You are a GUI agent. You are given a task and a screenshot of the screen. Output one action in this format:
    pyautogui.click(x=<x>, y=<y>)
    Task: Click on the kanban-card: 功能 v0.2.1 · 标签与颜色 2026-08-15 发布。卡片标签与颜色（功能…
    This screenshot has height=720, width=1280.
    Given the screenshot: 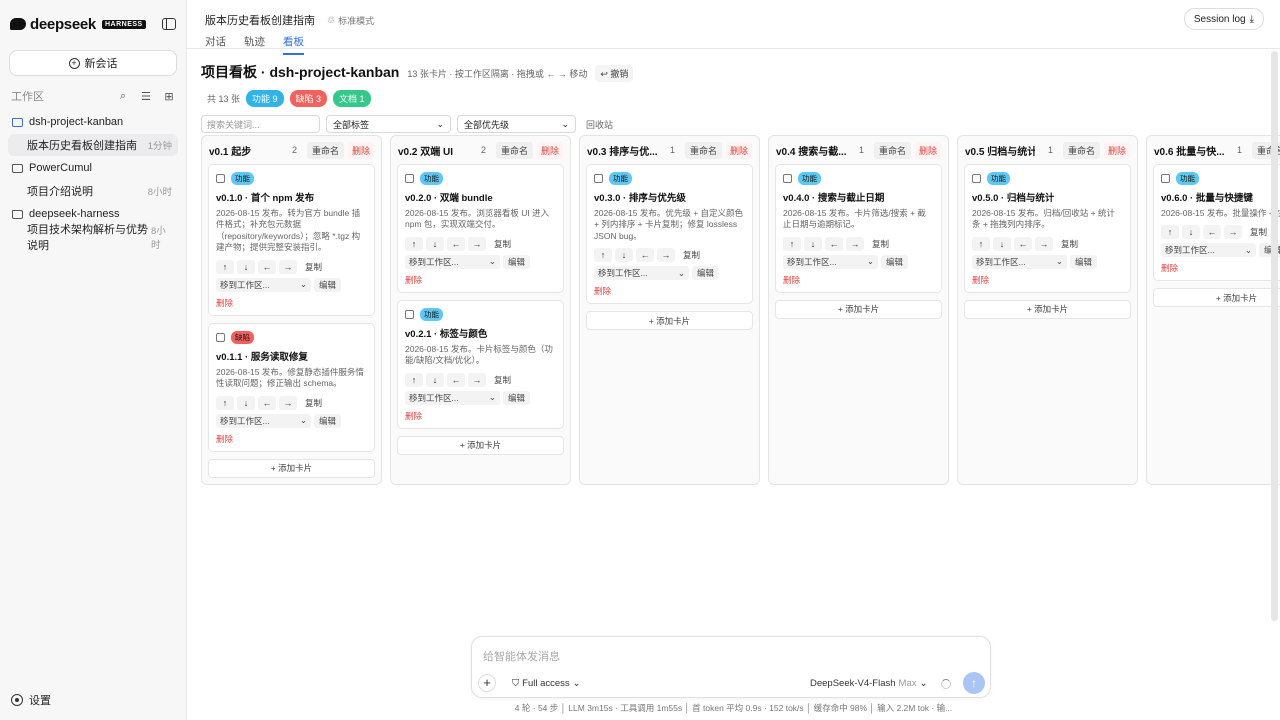 What is the action you would take?
    pyautogui.click(x=480, y=364)
    